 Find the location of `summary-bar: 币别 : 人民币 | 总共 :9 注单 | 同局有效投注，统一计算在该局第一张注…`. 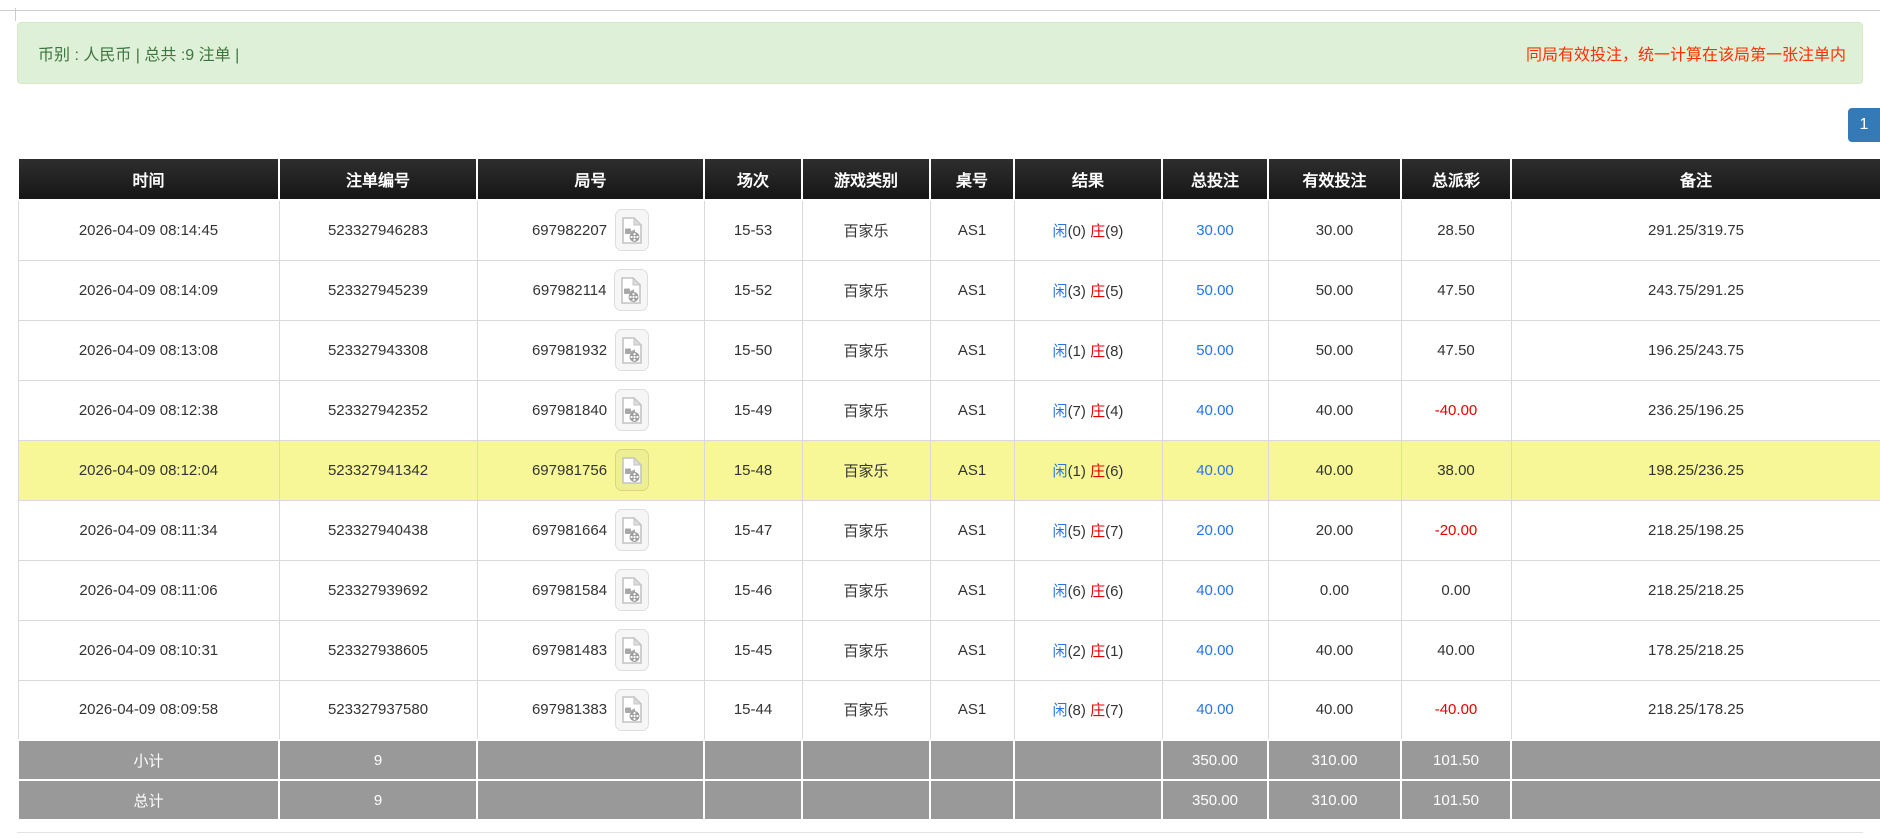

summary-bar: 币别 : 人民币 | 总共 :9 注单 | 同局有效投注，统一计算在该局第一张注… is located at coordinates (940, 53).